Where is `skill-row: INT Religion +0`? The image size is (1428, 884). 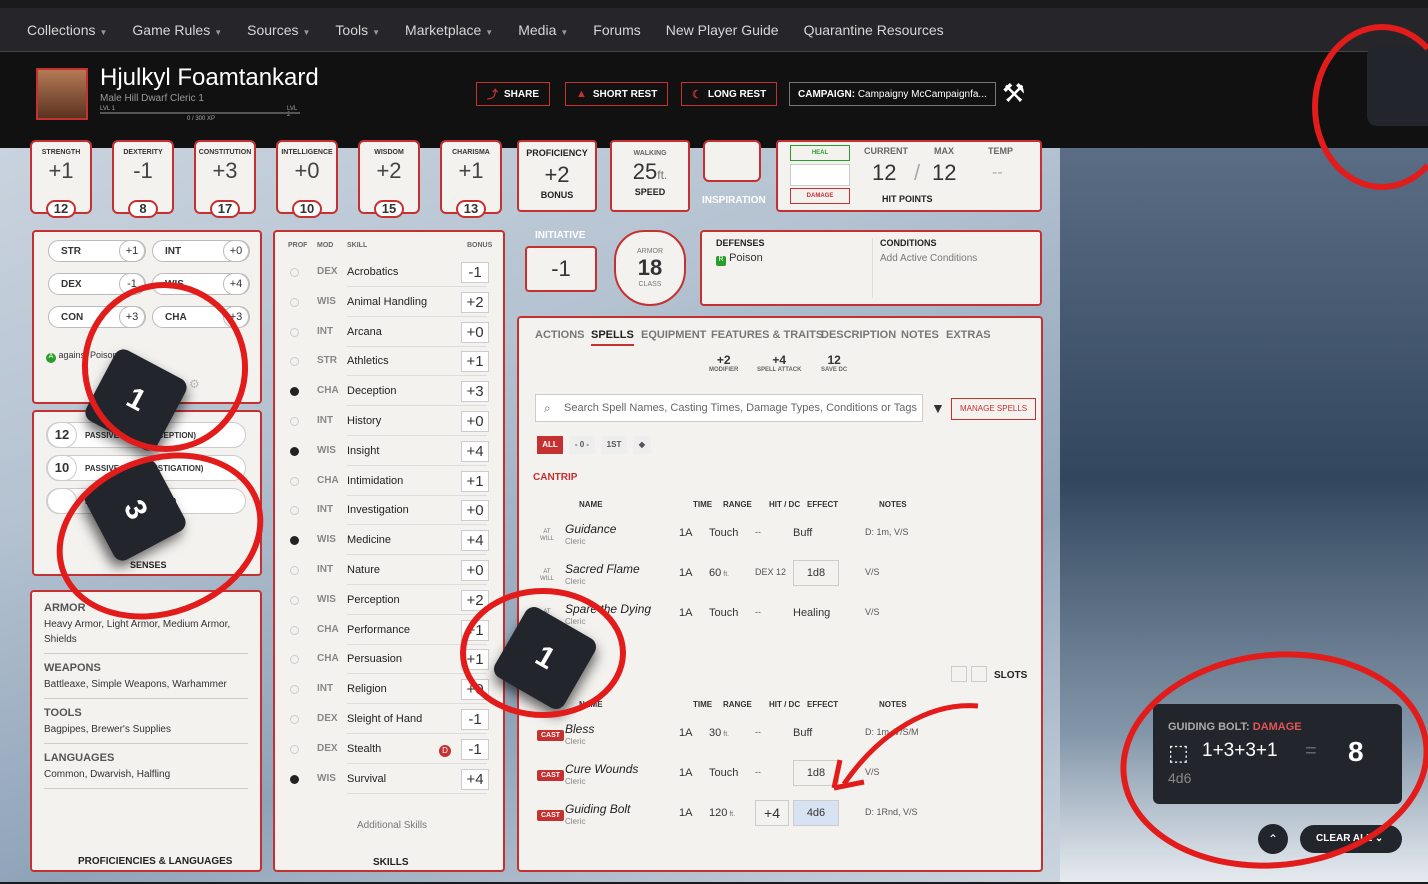
skill-row: INT Religion +0 is located at coordinates (391, 691).